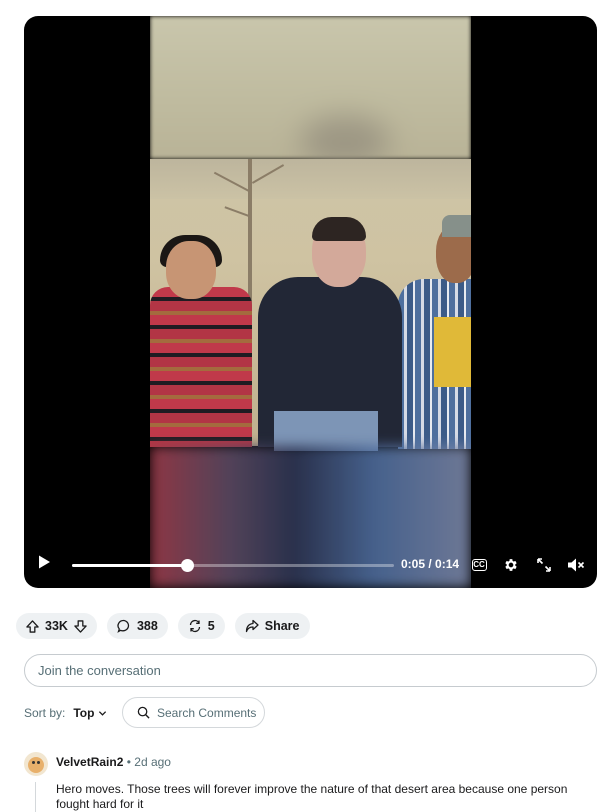  I want to click on vote-control: 33K, so click(56, 626).